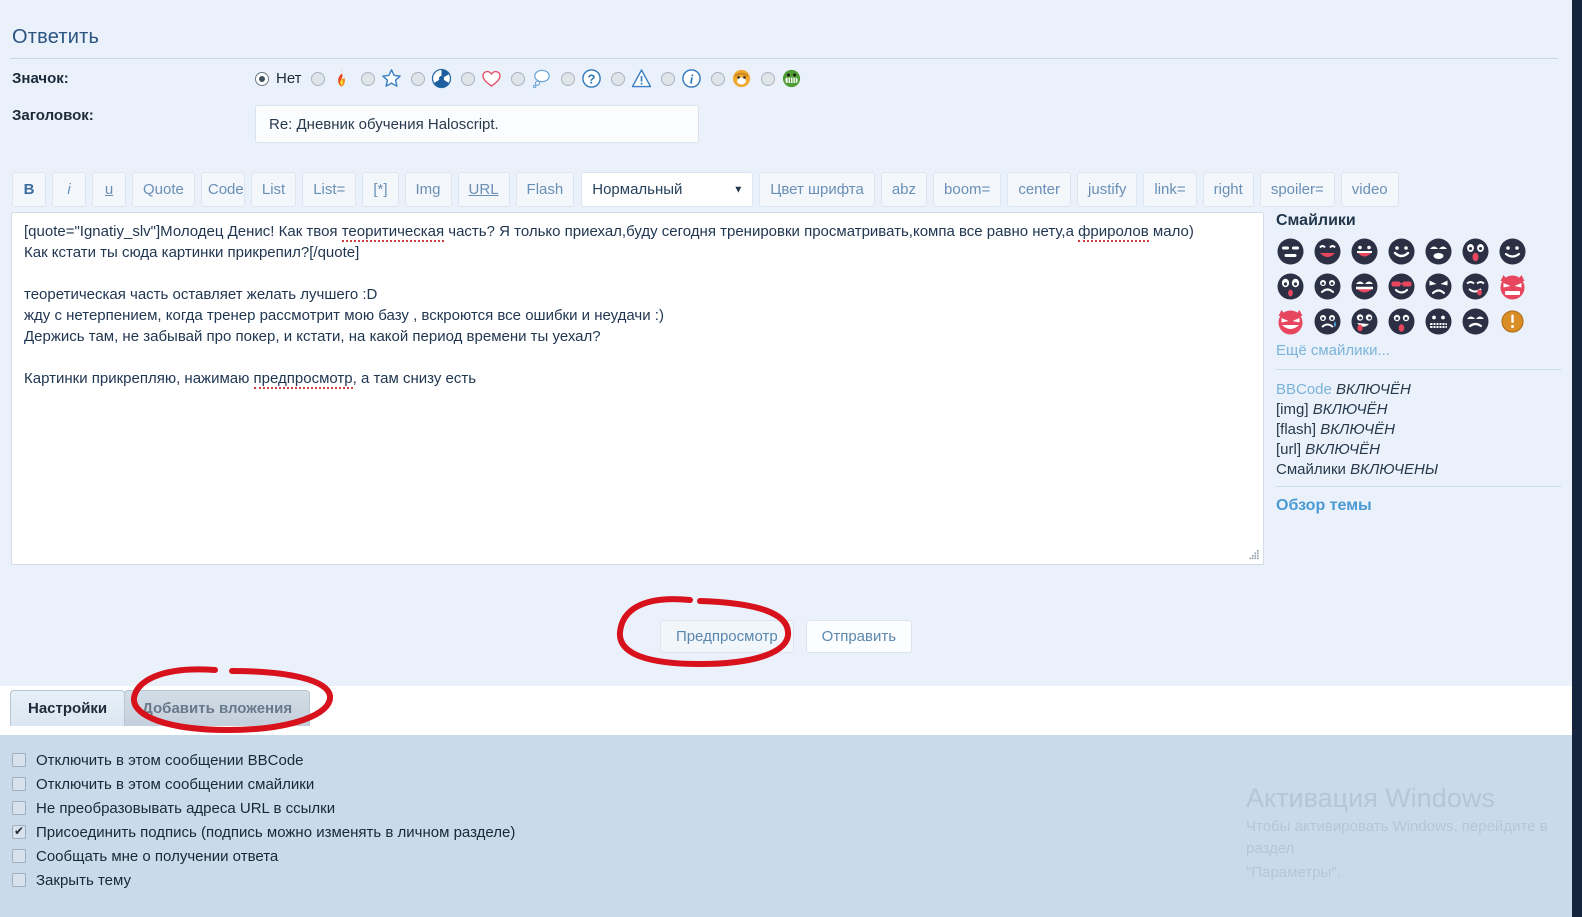  Describe the element at coordinates (29, 189) in the screenshot. I see `bbcode-button-bold: B` at that location.